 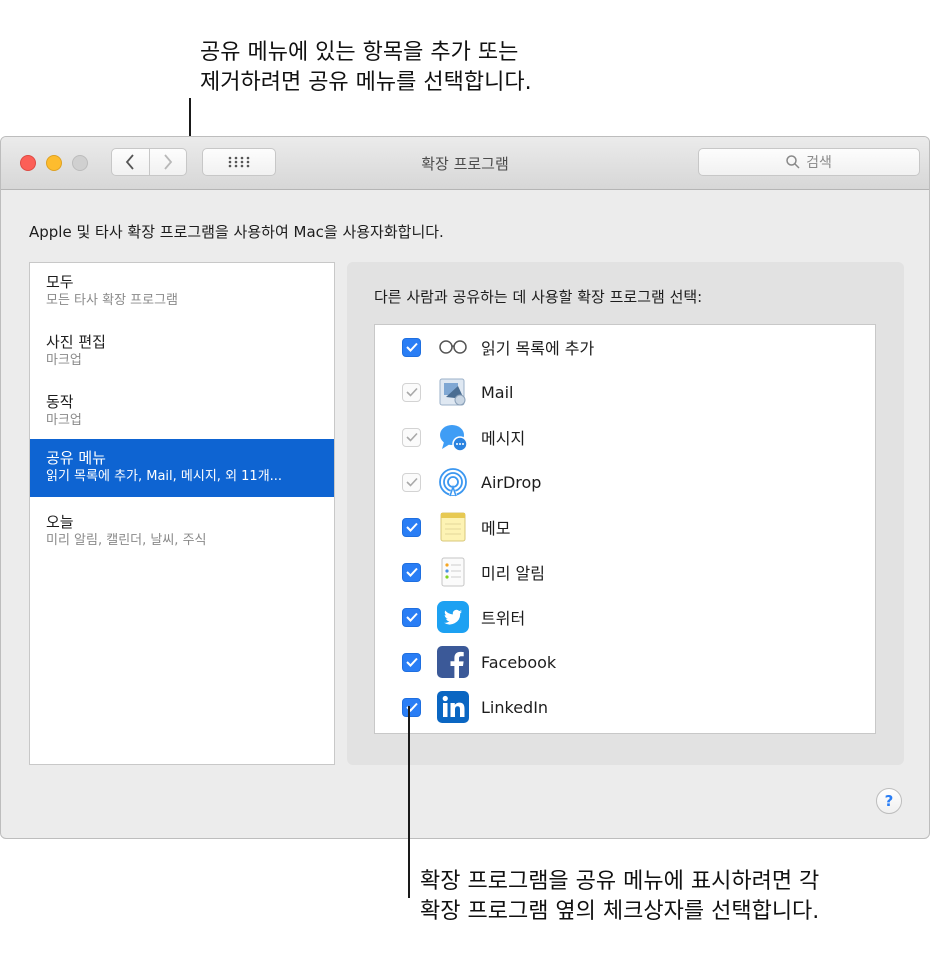 I want to click on list-item: 메모, so click(x=625, y=527).